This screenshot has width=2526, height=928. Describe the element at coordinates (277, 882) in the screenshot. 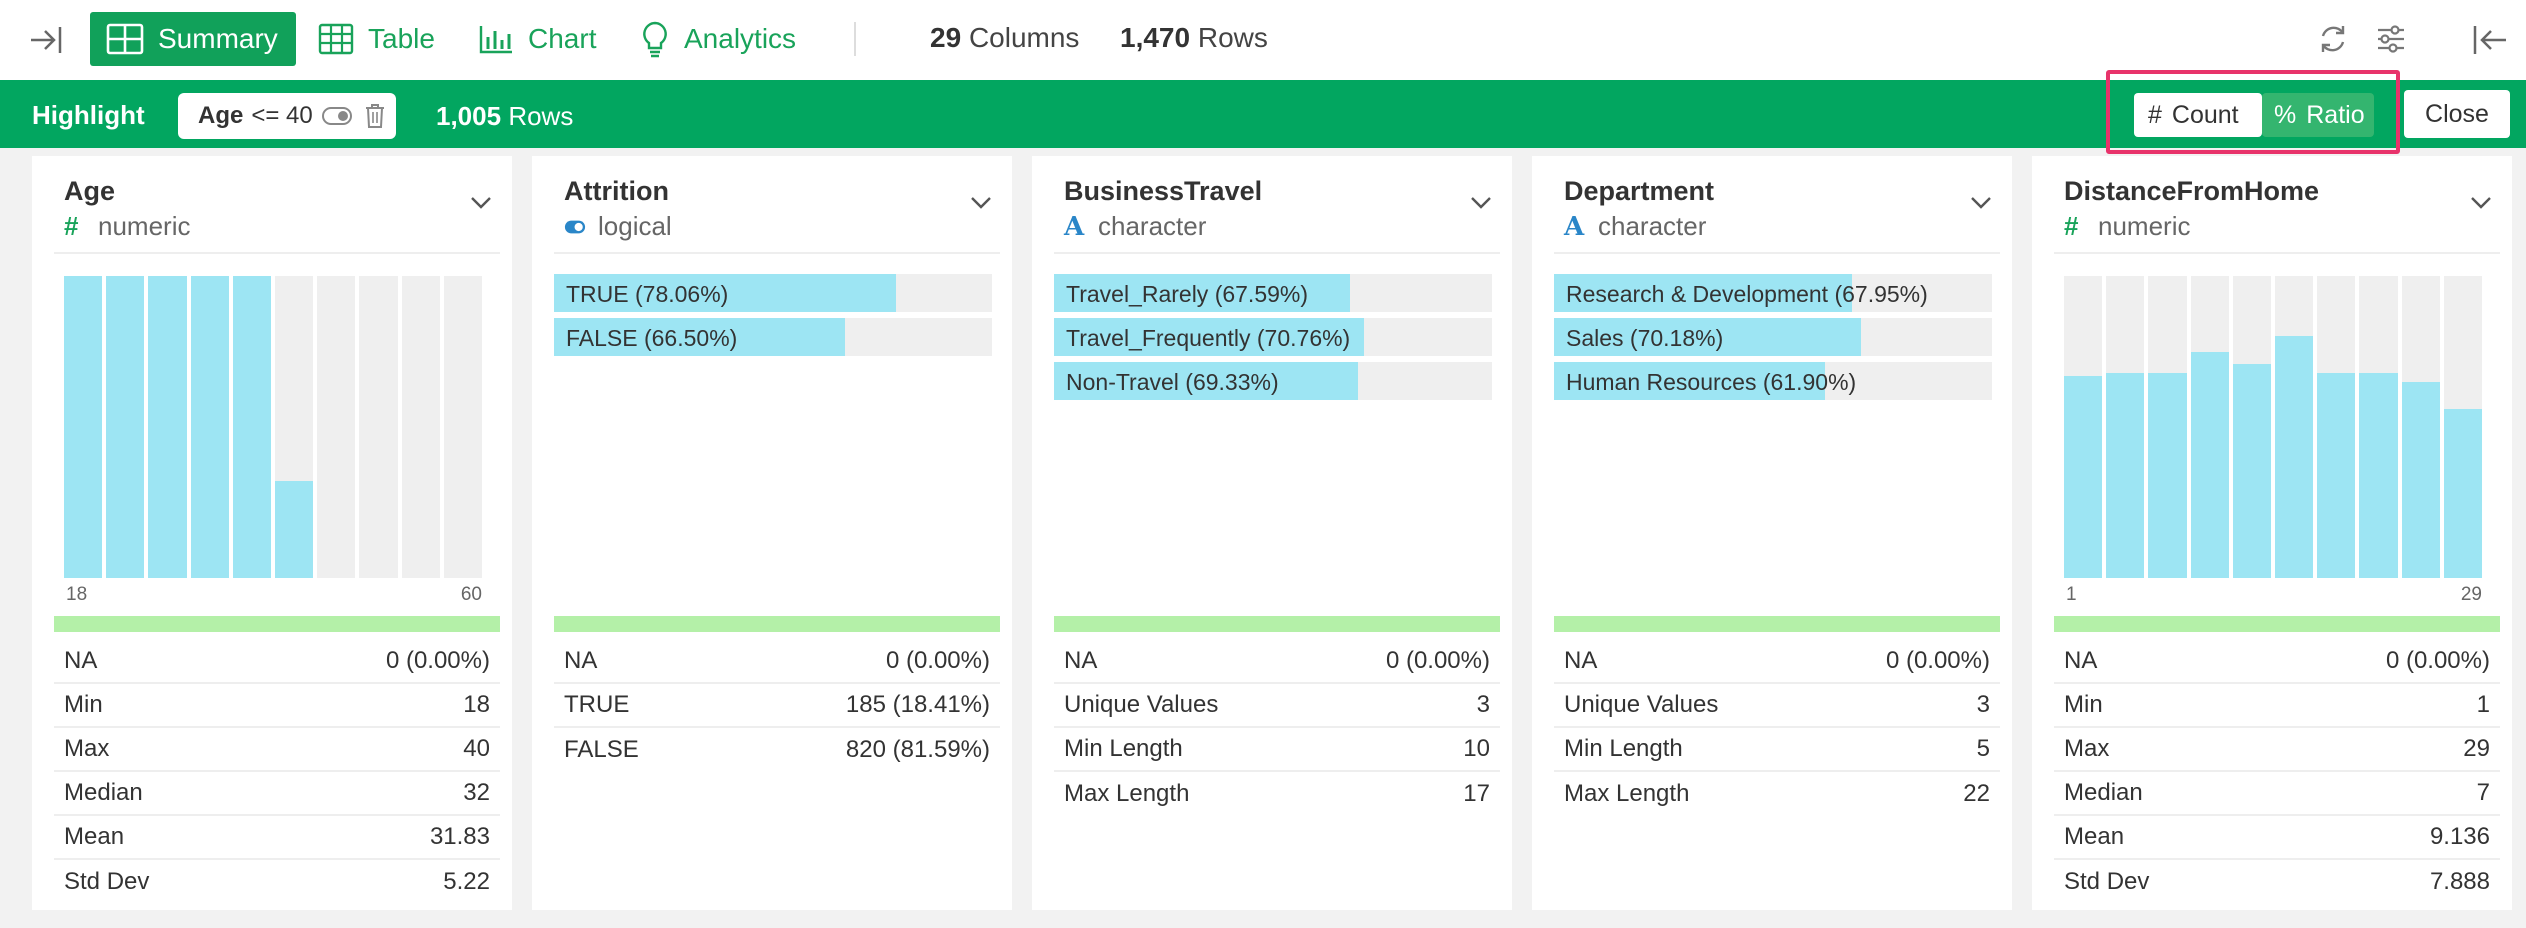

I see `stat-row: Std Dev 5.22` at that location.